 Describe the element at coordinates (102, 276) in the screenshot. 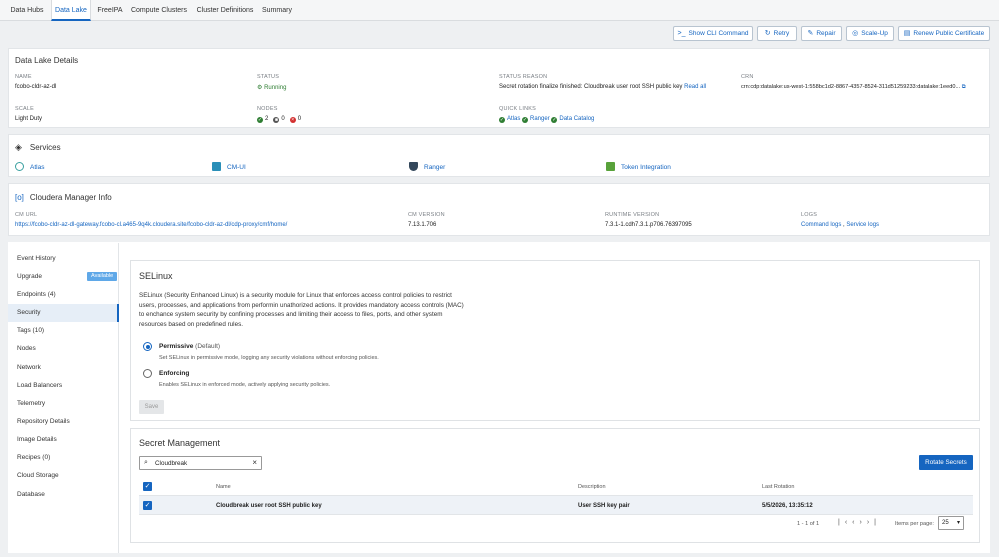

I see `upgrade-available-badge: Available` at that location.